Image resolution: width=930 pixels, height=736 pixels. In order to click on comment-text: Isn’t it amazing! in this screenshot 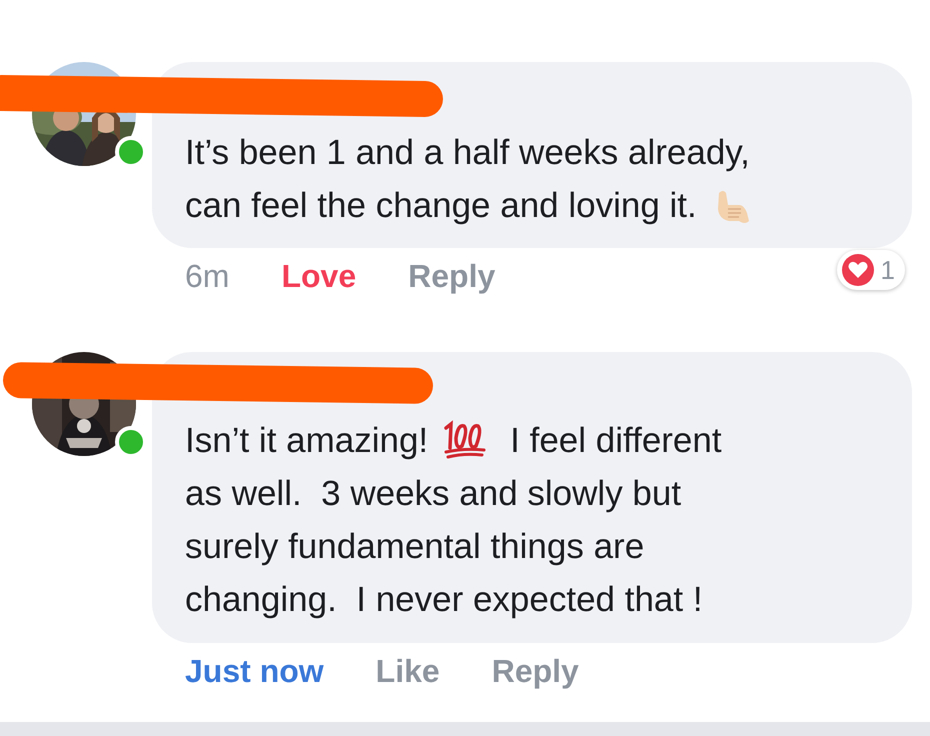, I will do `click(306, 440)`.